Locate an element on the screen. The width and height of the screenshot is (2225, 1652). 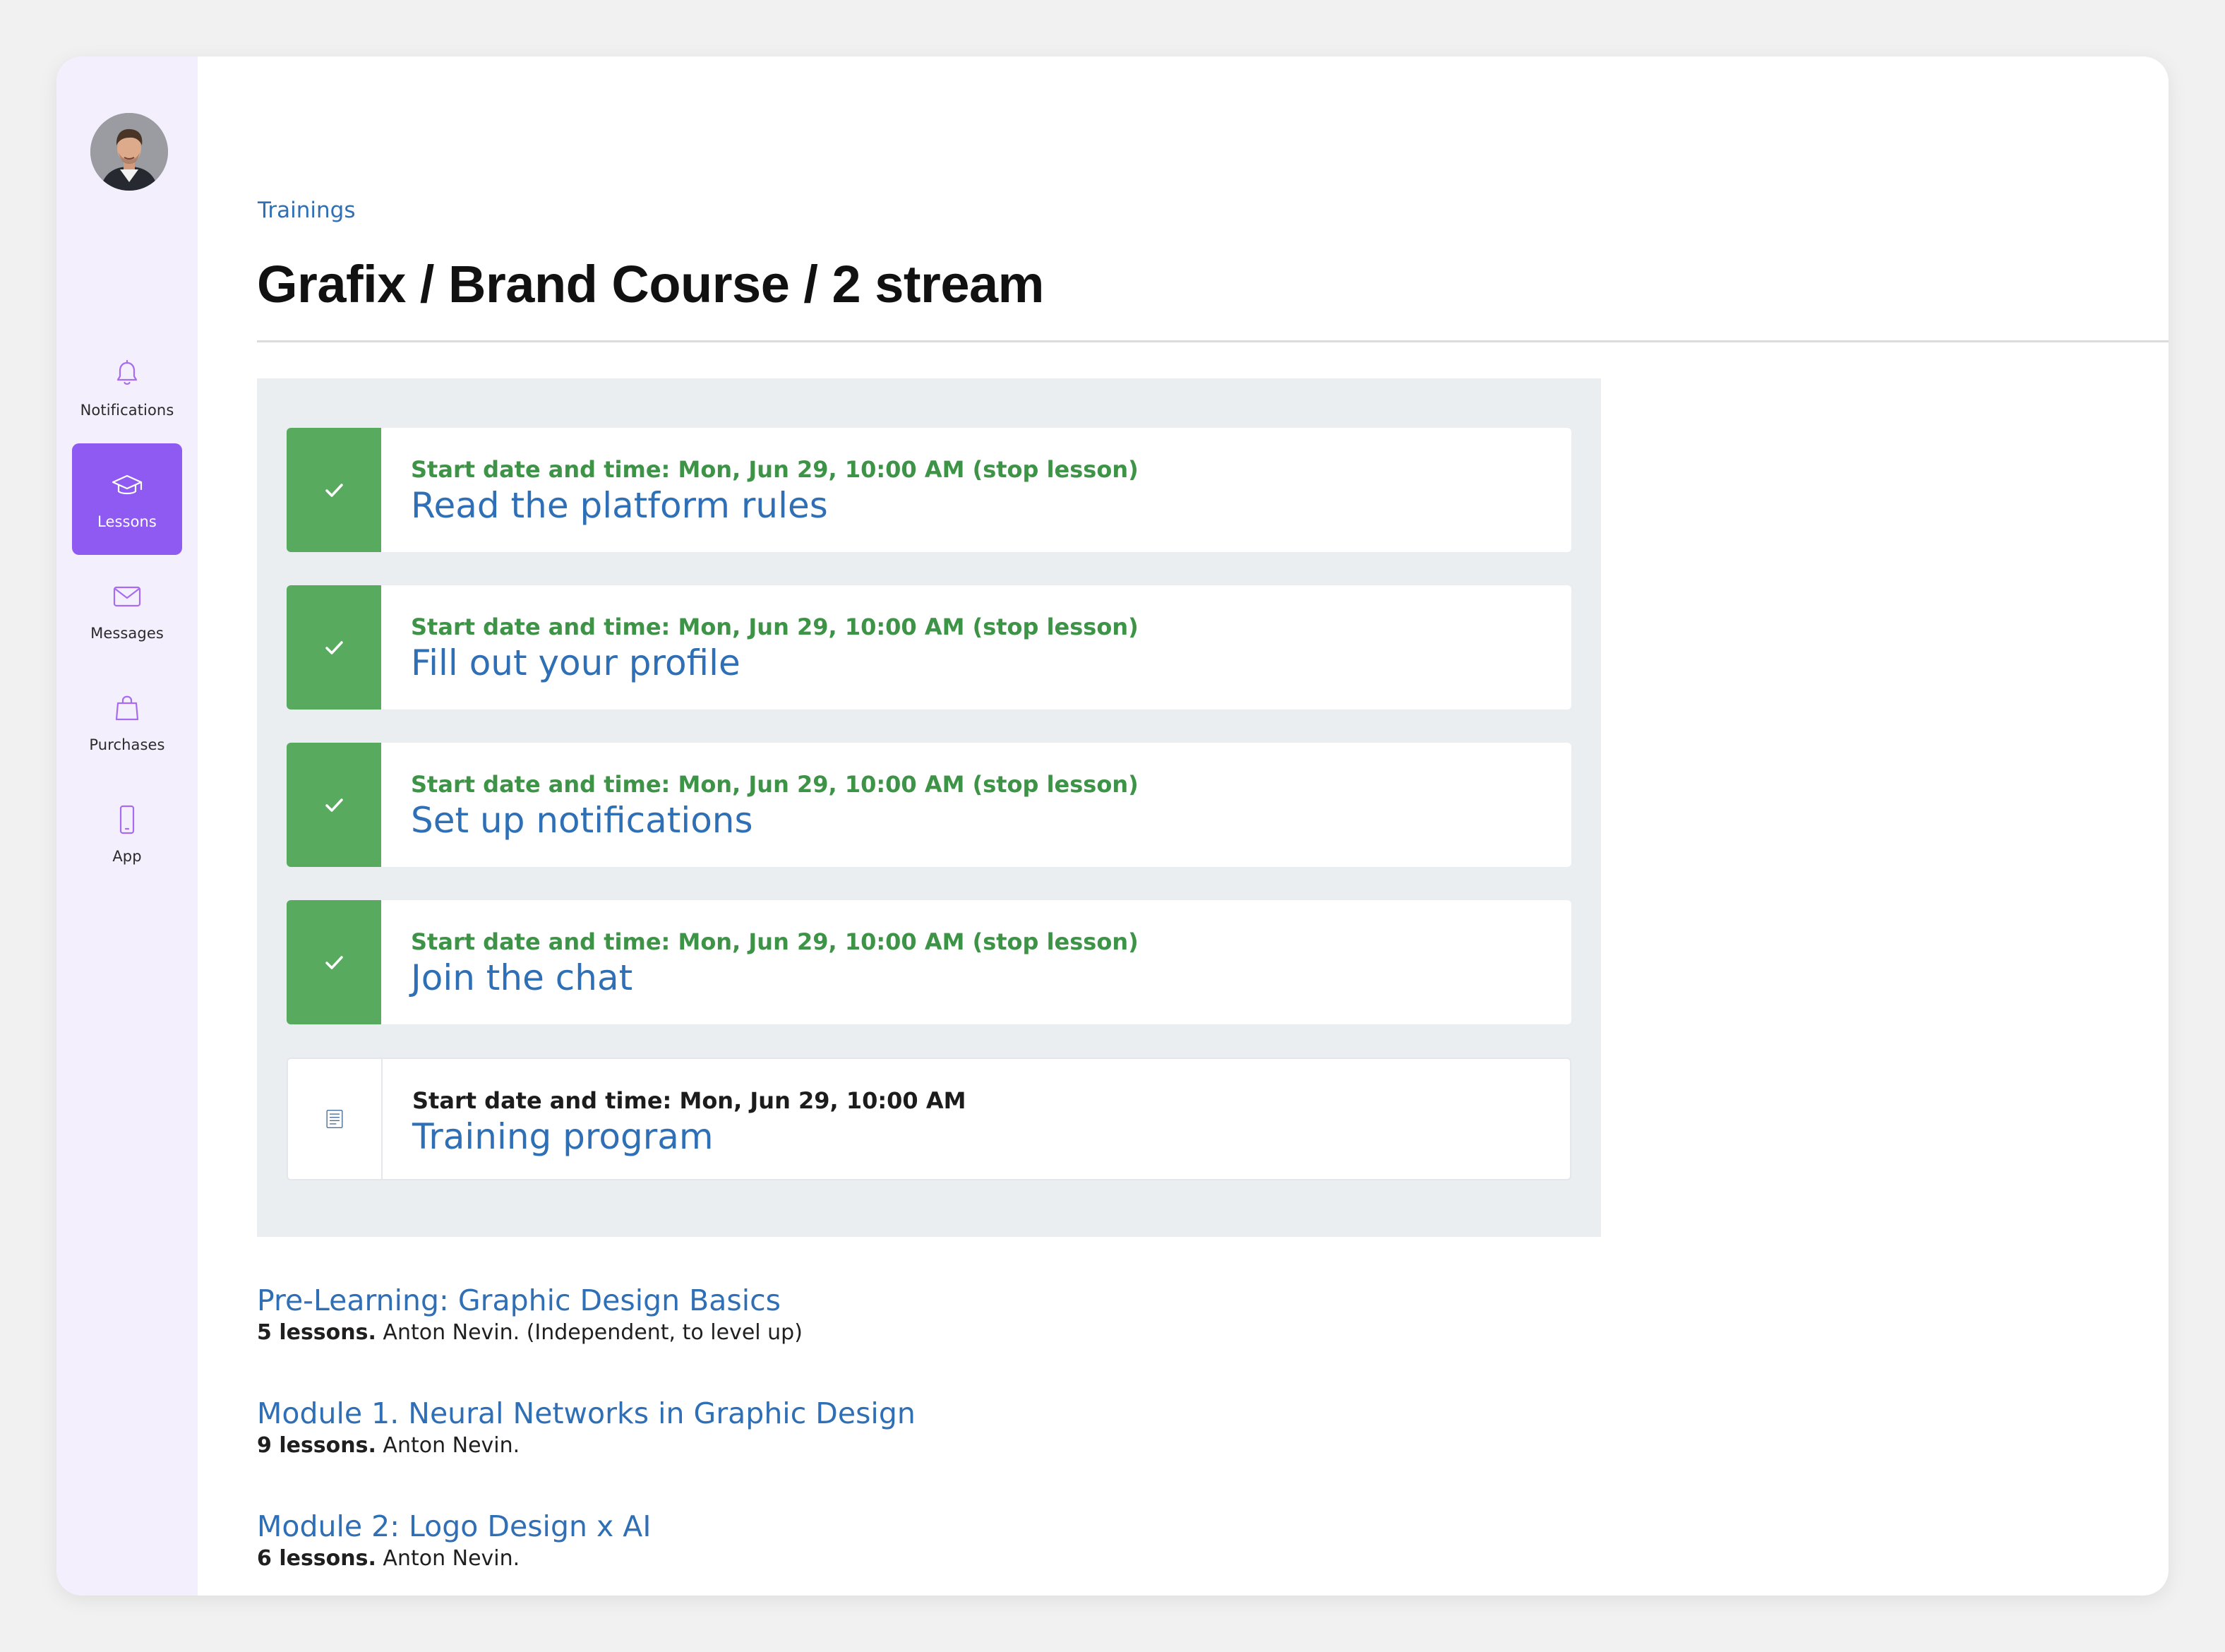
sidebar-item-label: Messages is located at coordinates (127, 633).